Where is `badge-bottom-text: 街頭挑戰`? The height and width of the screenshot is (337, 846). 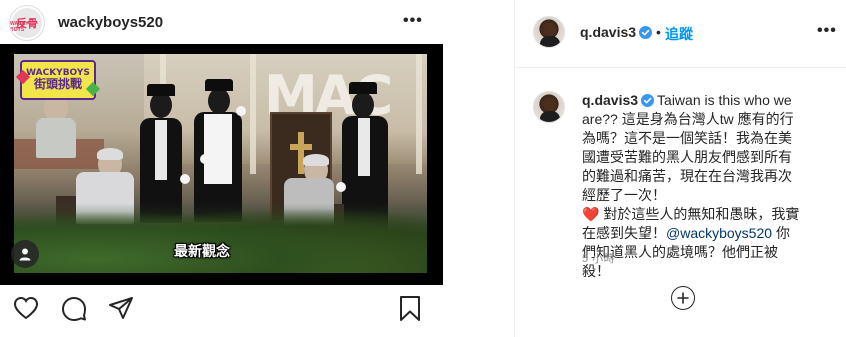
badge-bottom-text: 街頭挑戰 is located at coordinates (57, 83).